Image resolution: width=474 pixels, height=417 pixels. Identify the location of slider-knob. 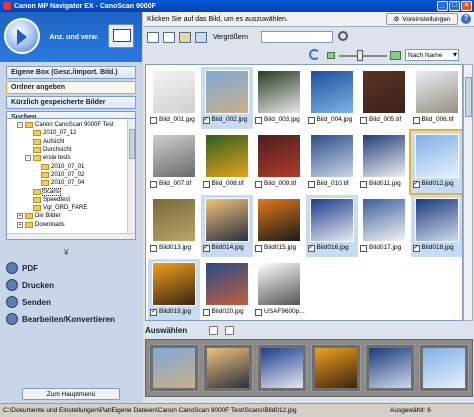
(360, 55).